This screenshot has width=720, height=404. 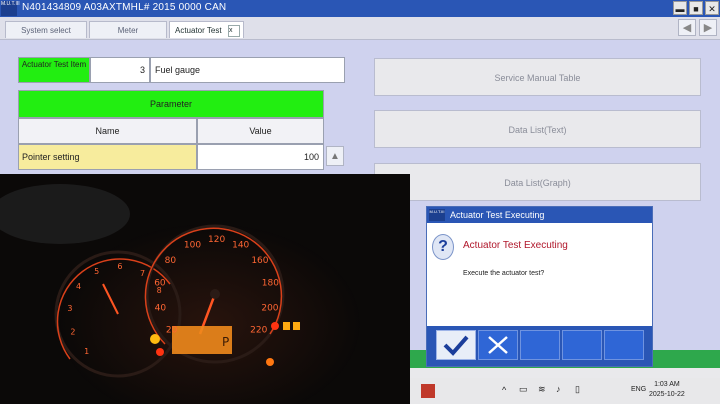 What do you see at coordinates (259, 261) in the screenshot?
I see `speed-tick-label: 160` at bounding box center [259, 261].